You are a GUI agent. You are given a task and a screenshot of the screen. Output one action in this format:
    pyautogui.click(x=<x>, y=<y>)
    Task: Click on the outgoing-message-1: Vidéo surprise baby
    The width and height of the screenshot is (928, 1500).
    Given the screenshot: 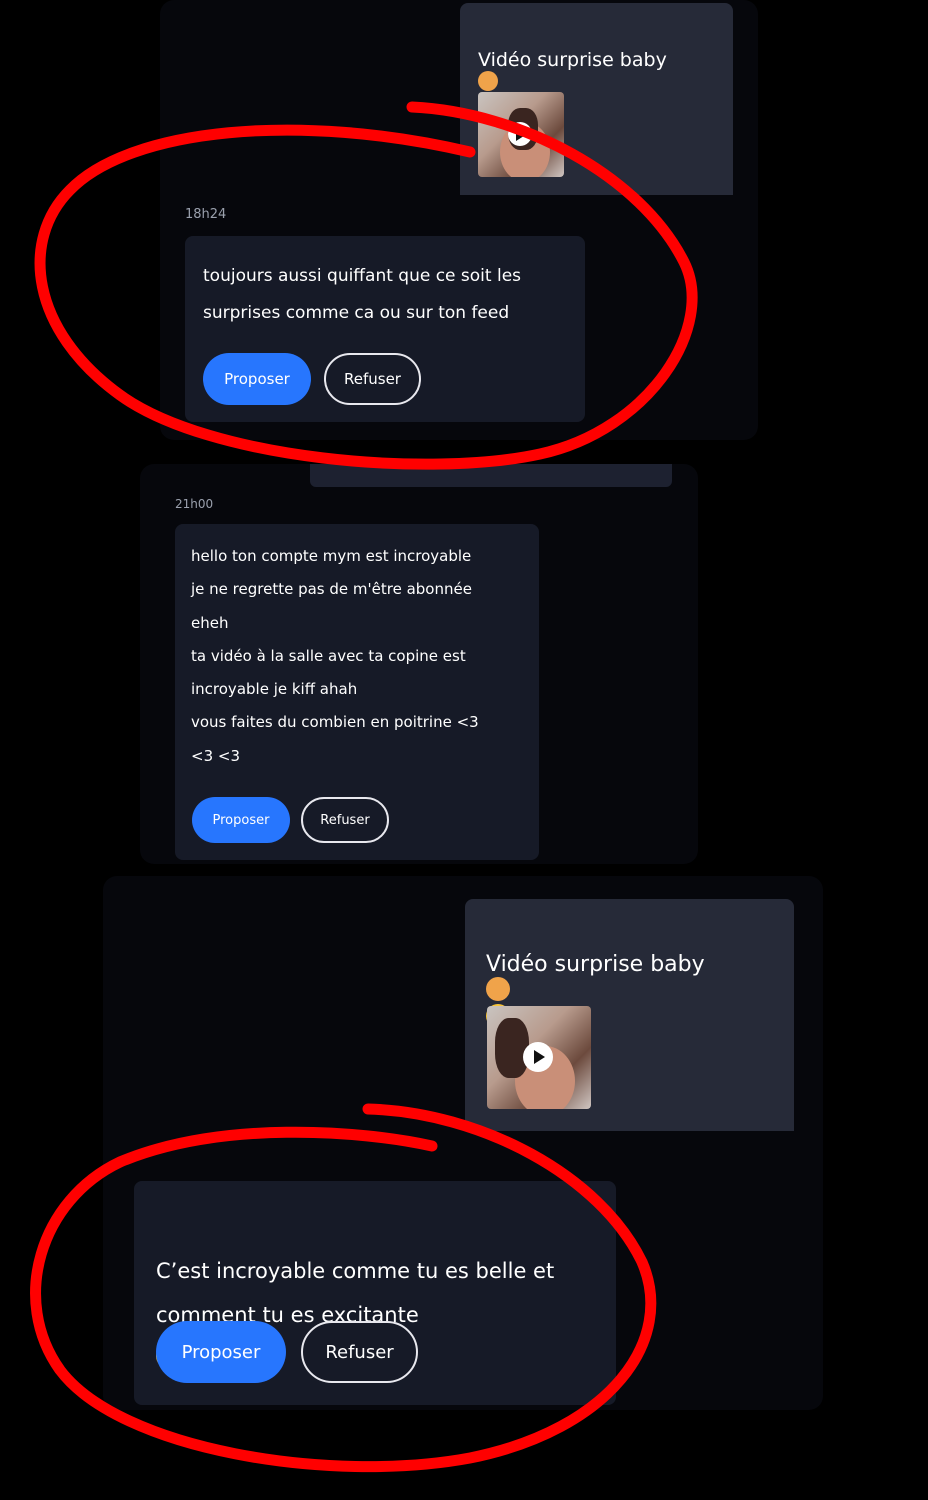 What is the action you would take?
    pyautogui.click(x=596, y=99)
    